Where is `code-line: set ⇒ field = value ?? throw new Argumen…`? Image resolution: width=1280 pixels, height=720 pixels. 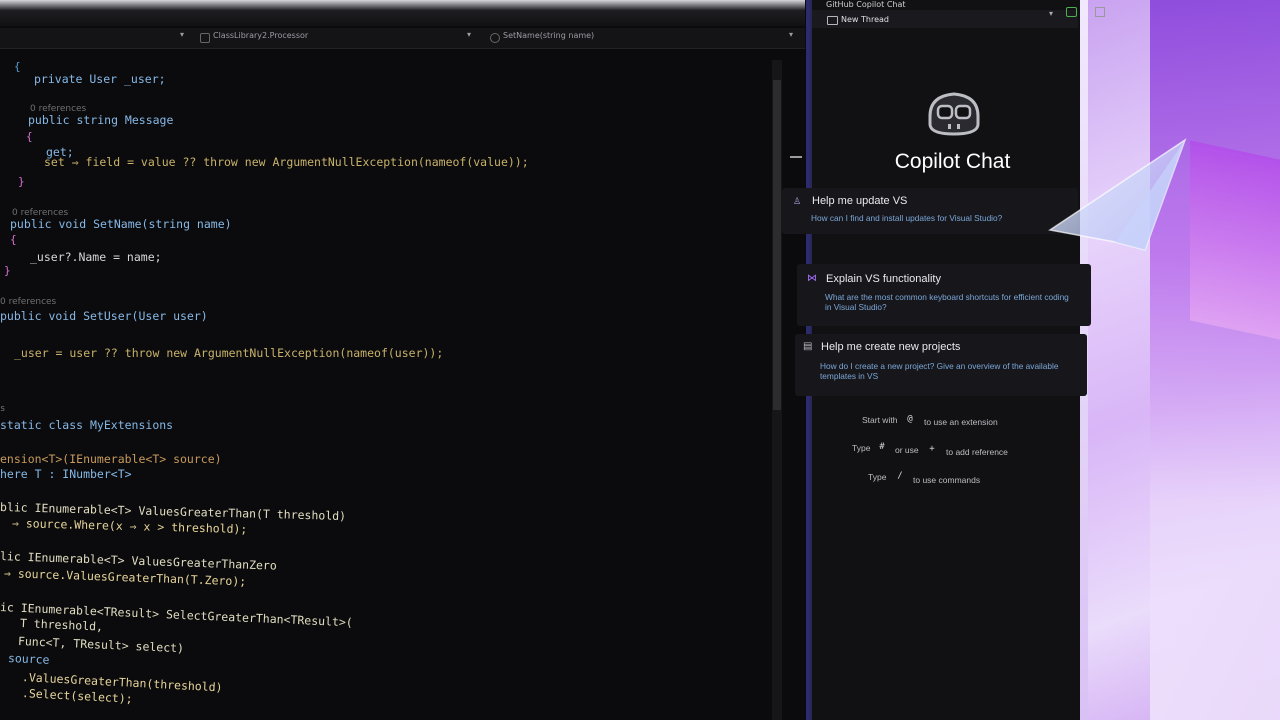 code-line: set ⇒ field = value ?? throw new Argumen… is located at coordinates (286, 162).